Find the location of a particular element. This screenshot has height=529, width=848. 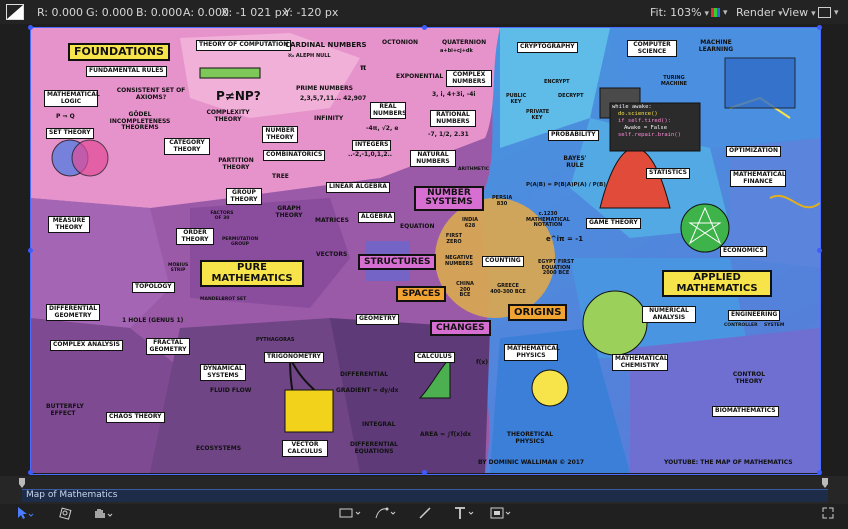

prime-numbers-label: PRIME NUMBERS is located at coordinates (324, 88).